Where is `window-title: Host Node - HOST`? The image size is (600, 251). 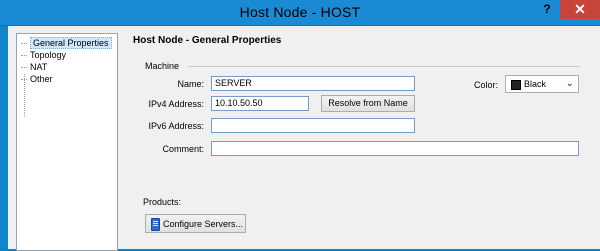
window-title: Host Node - HOST is located at coordinates (300, 12).